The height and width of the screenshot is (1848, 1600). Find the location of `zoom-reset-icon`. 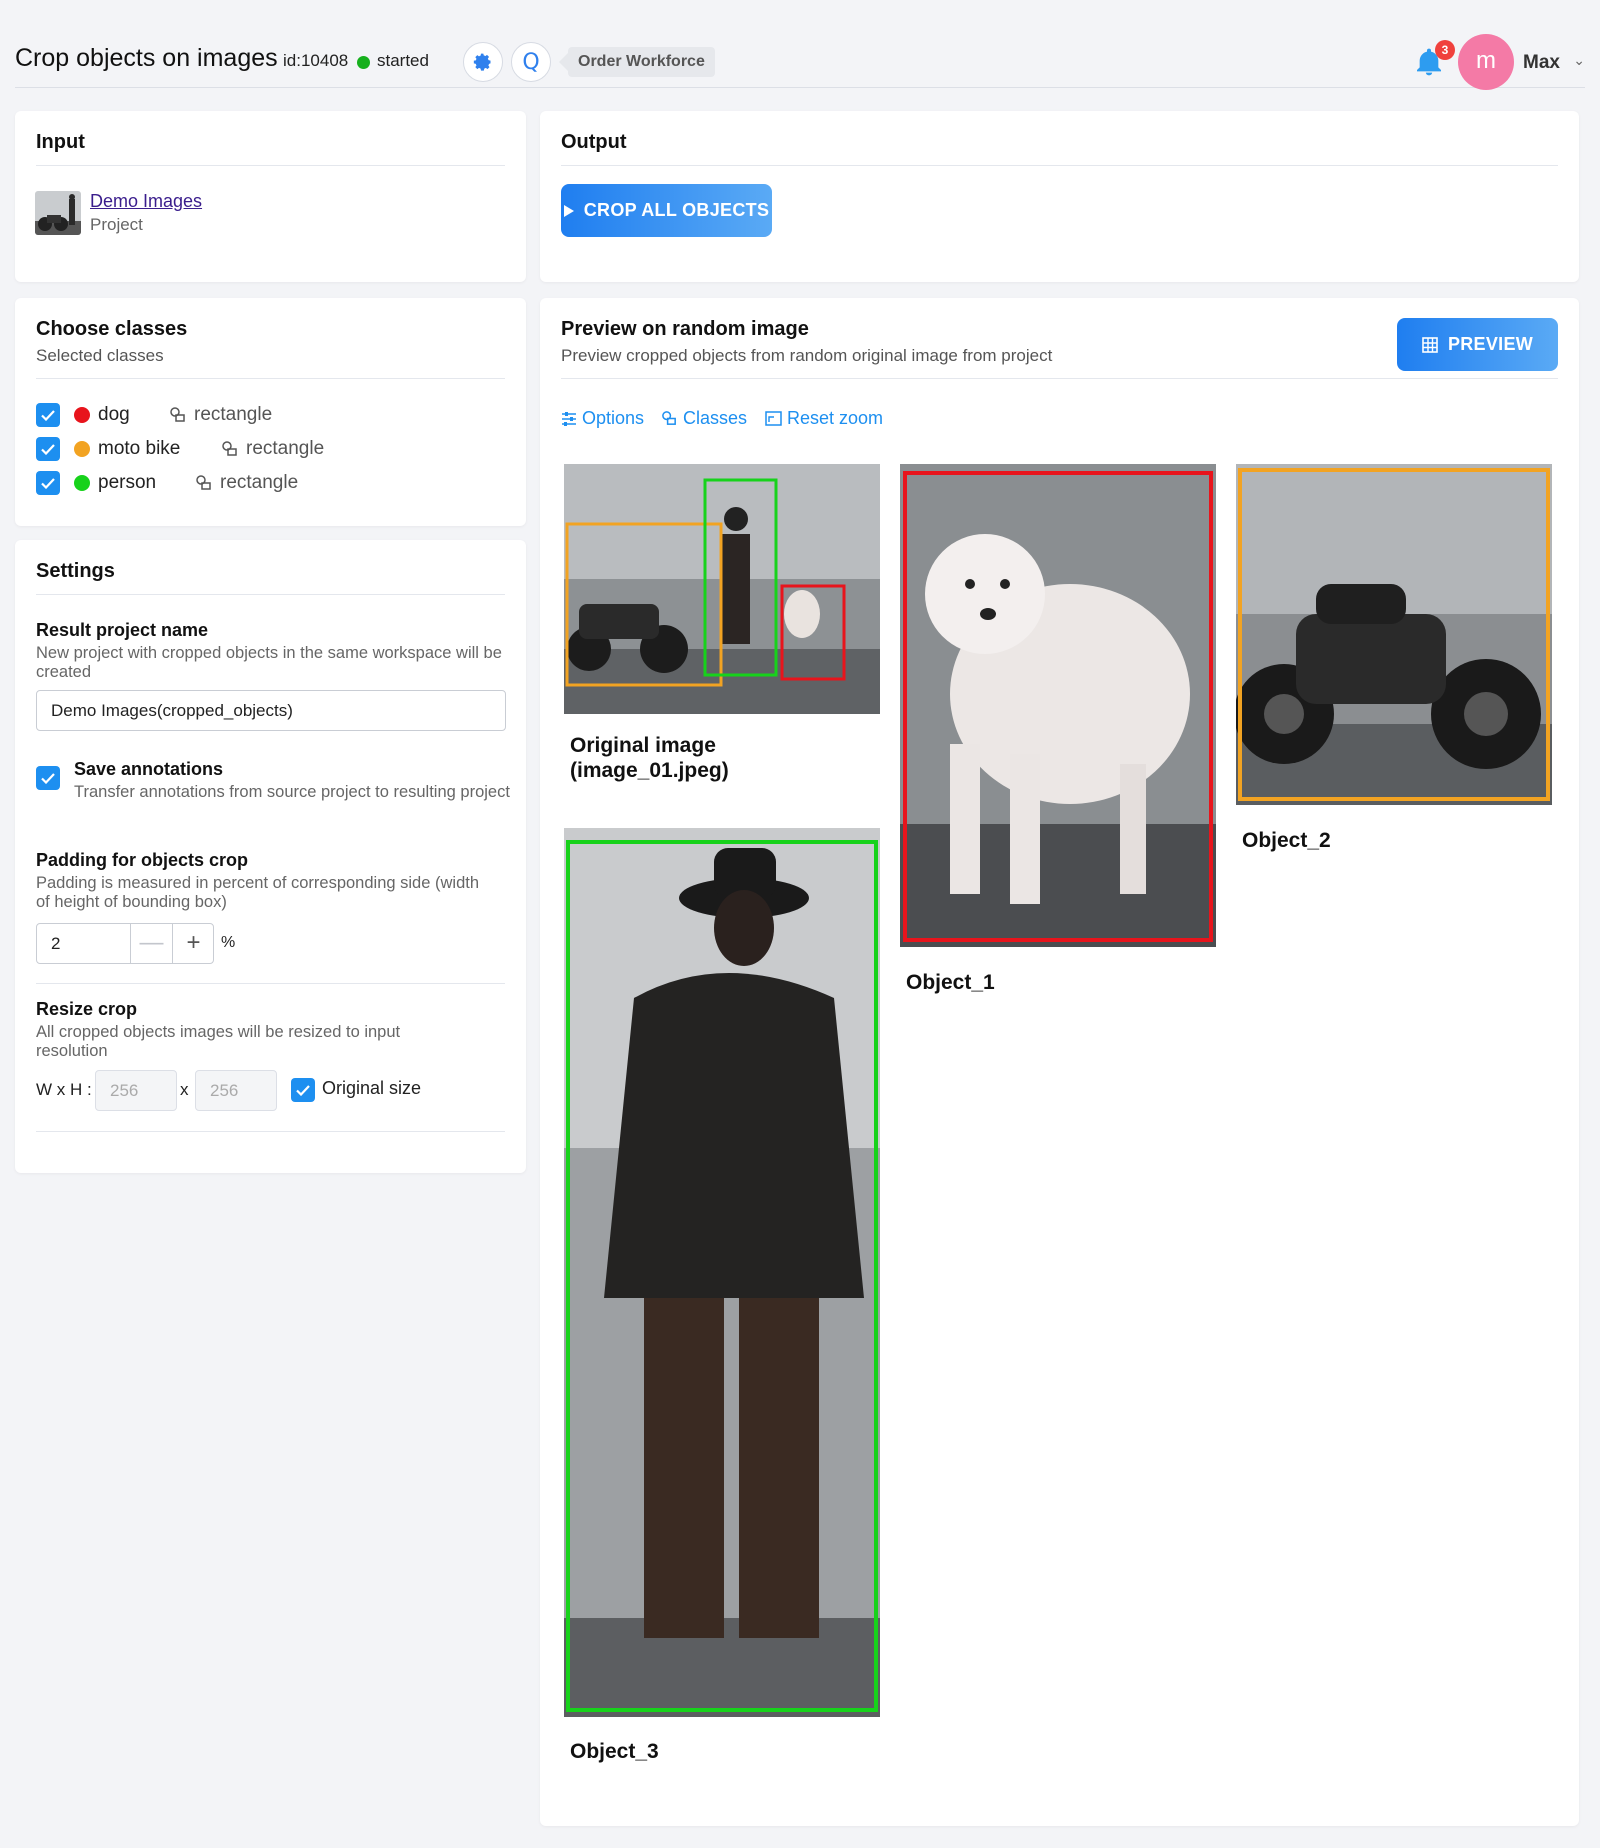

zoom-reset-icon is located at coordinates (773, 418).